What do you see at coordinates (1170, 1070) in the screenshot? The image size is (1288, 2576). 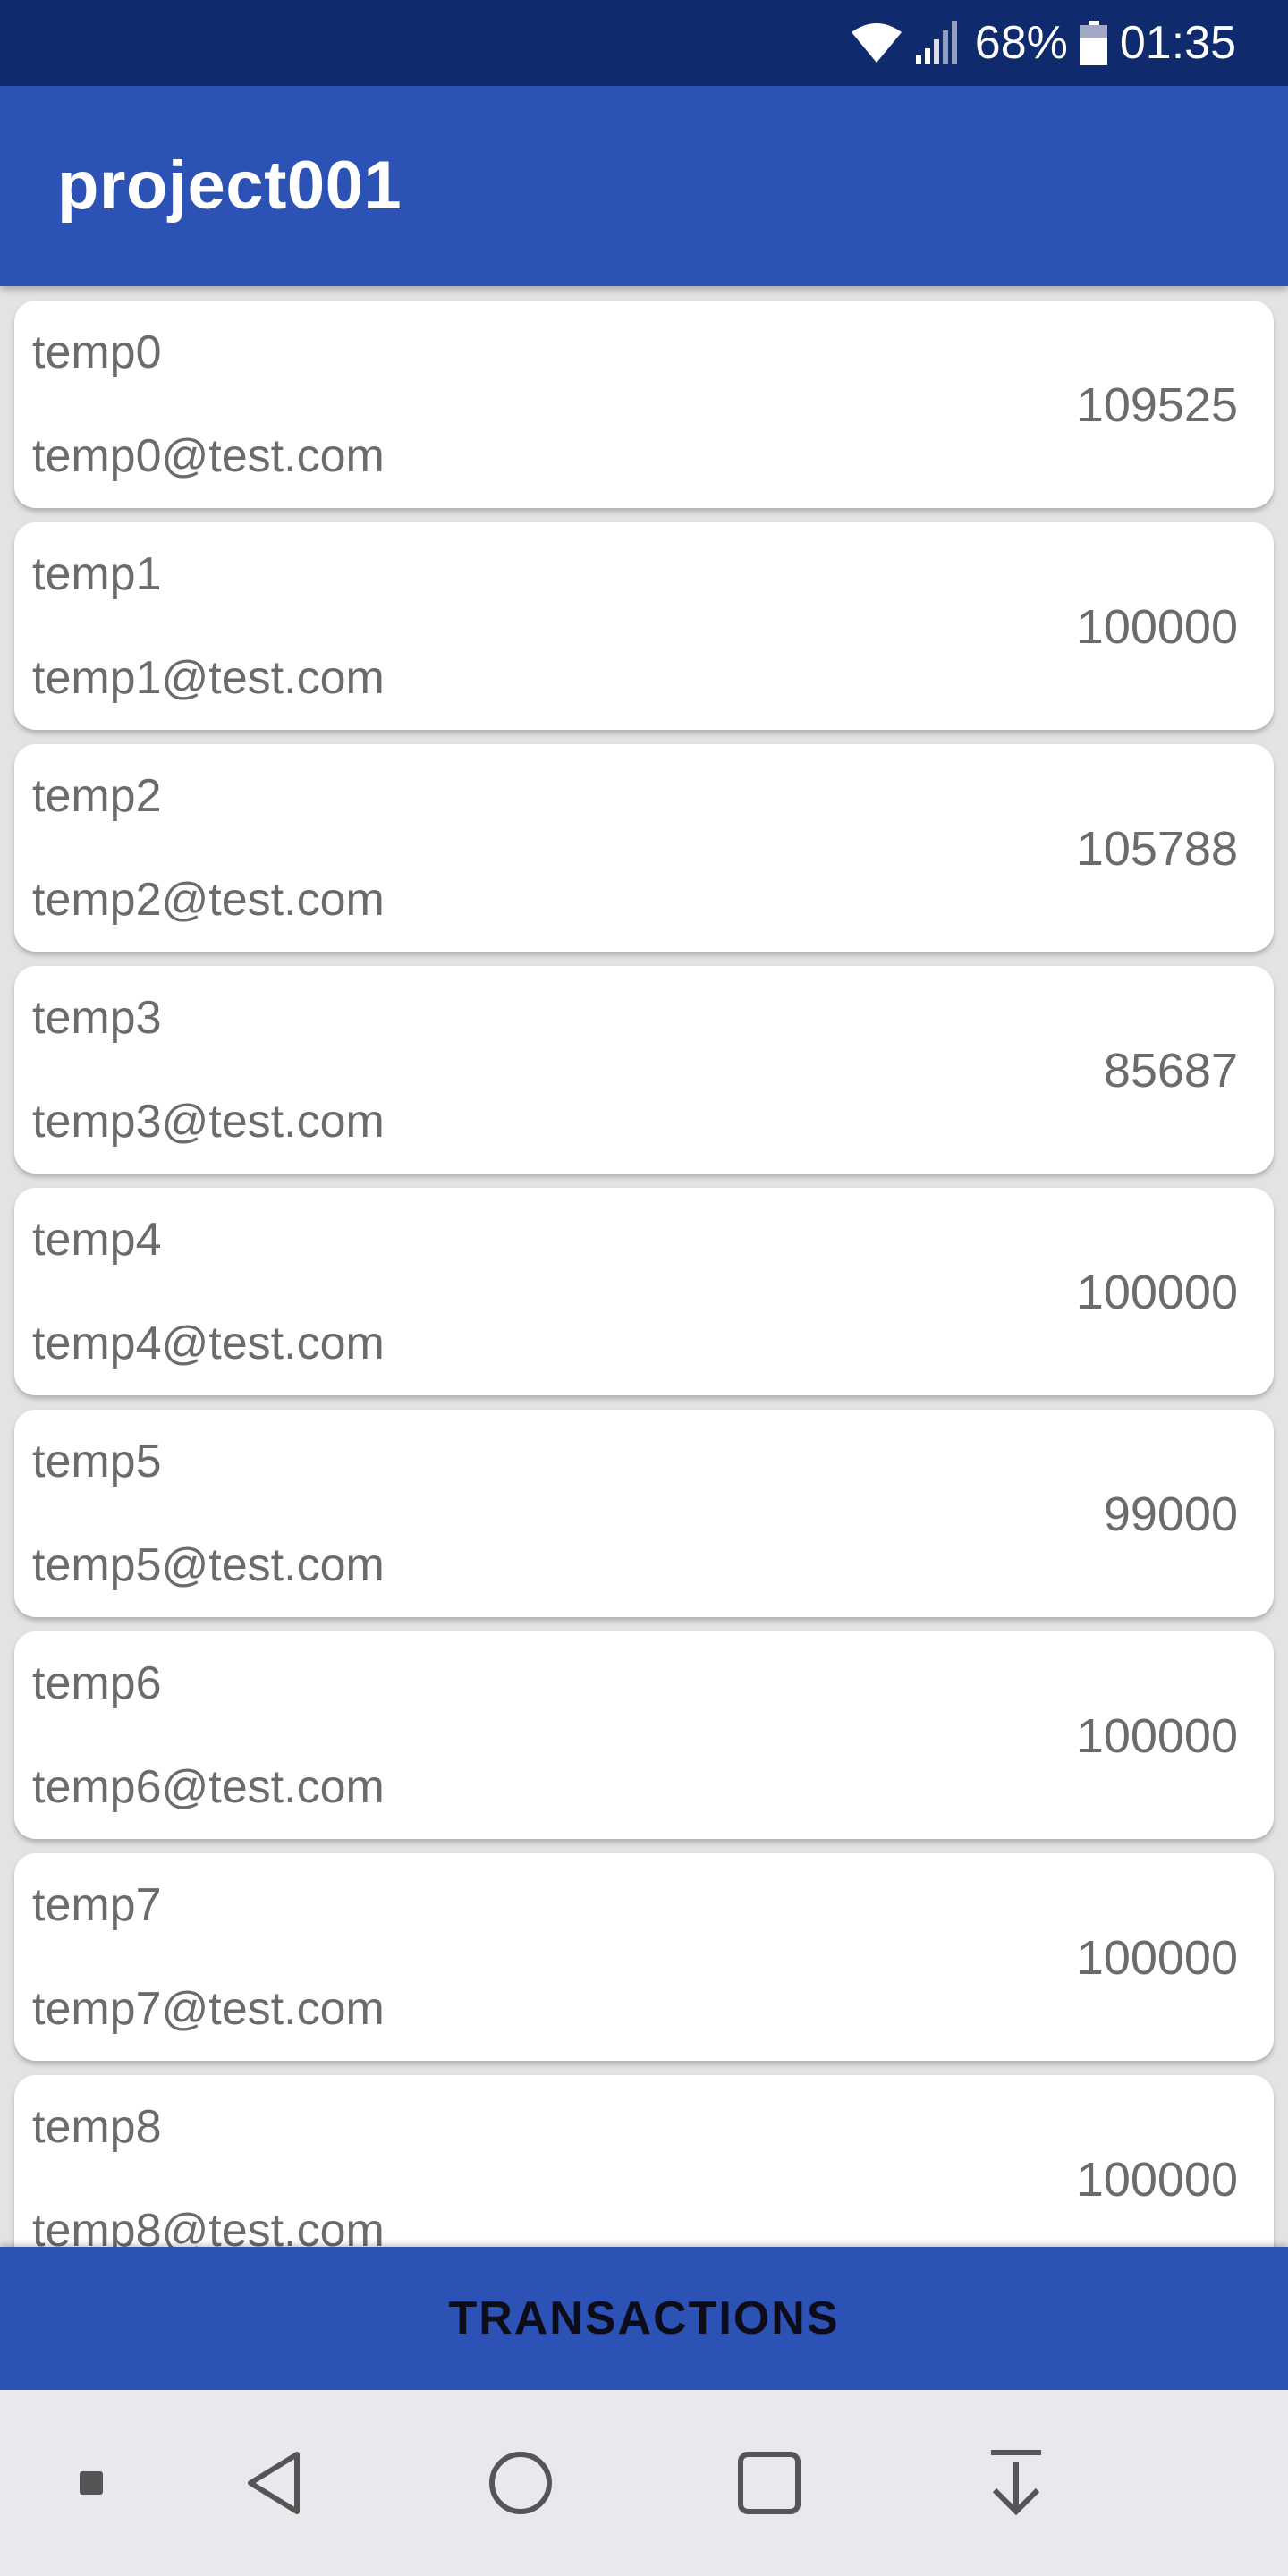 I see `item-amount: 85687` at bounding box center [1170, 1070].